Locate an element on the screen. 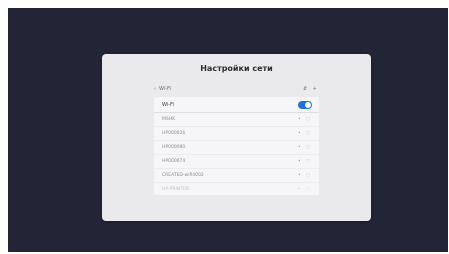 The height and width of the screenshot is (254, 449). network-name: MSHK is located at coordinates (169, 119).